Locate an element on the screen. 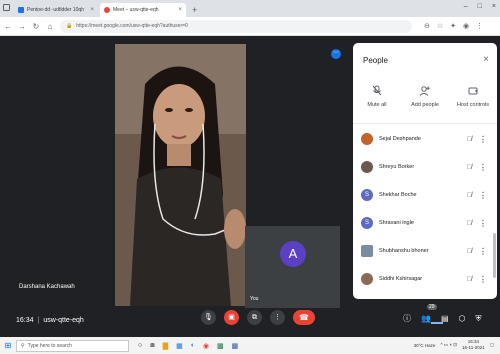 The image size is (500, 354). mute-all-label: Mute all is located at coordinates (377, 105).